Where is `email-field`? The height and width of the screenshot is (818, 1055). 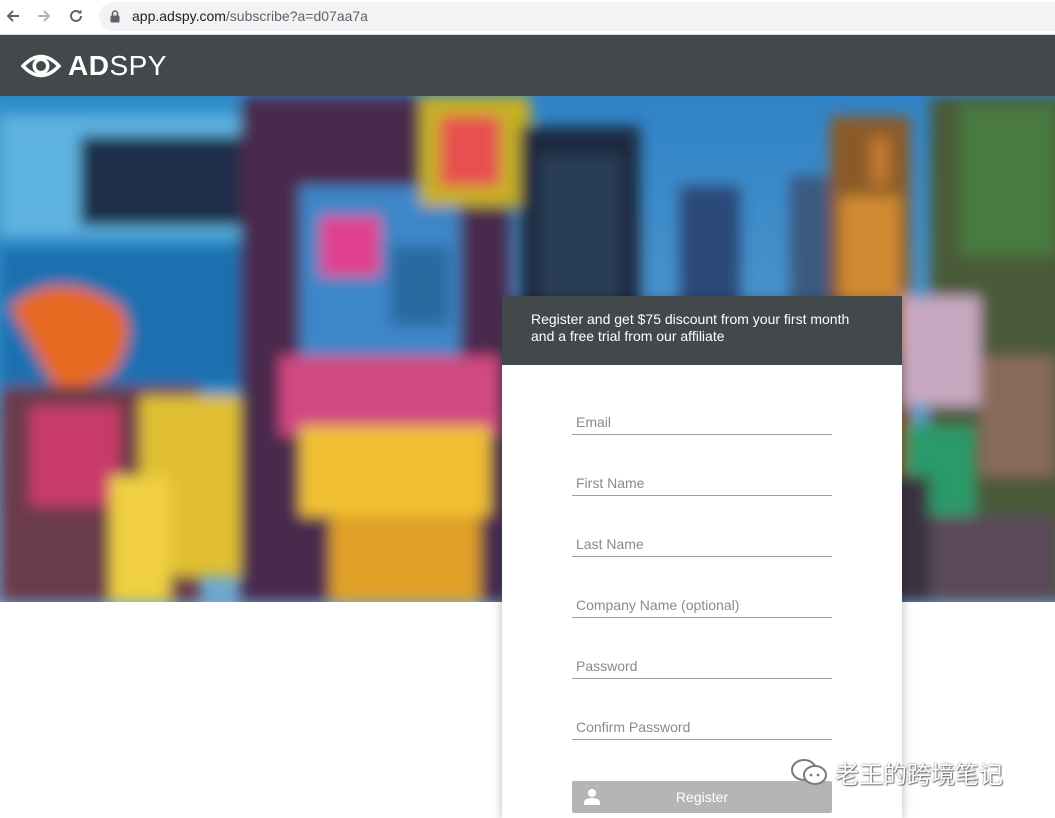
email-field is located at coordinates (702, 423).